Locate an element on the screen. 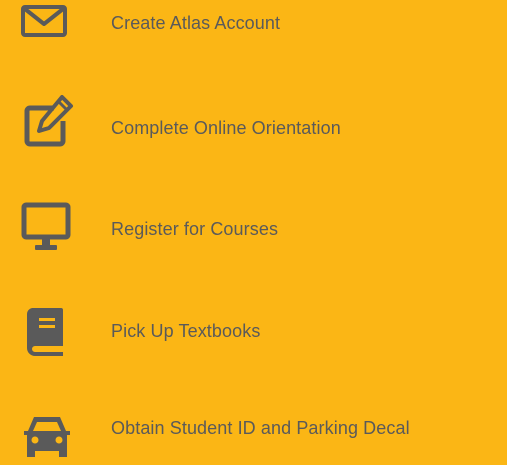 The height and width of the screenshot is (465, 507). edit-icon is located at coordinates (47, 122).